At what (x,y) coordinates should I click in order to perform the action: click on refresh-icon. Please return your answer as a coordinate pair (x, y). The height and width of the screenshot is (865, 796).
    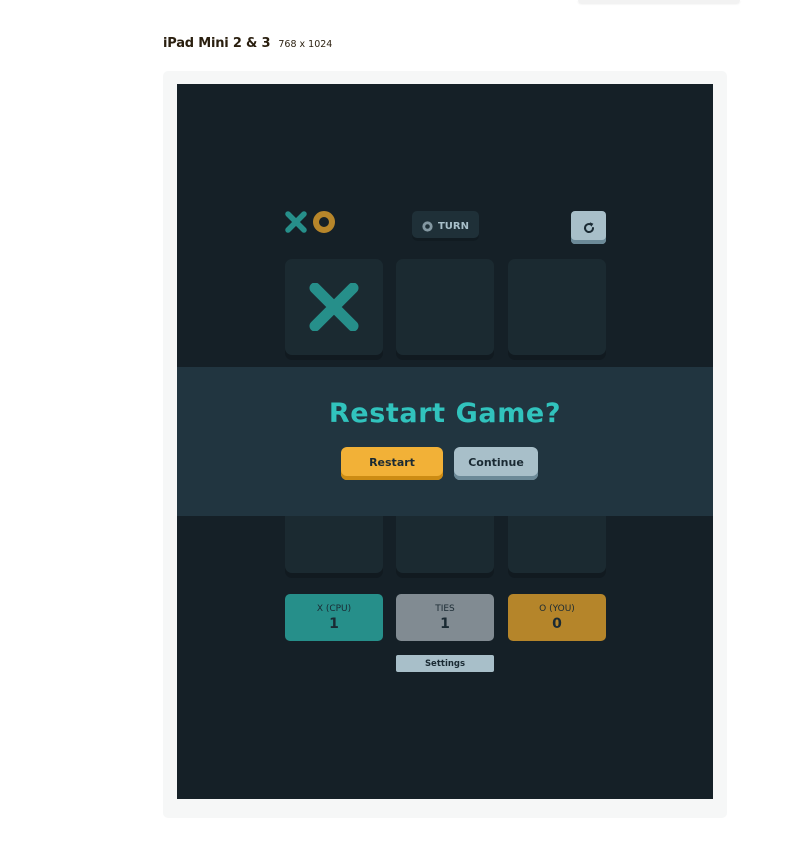
    Looking at the image, I should click on (588, 227).